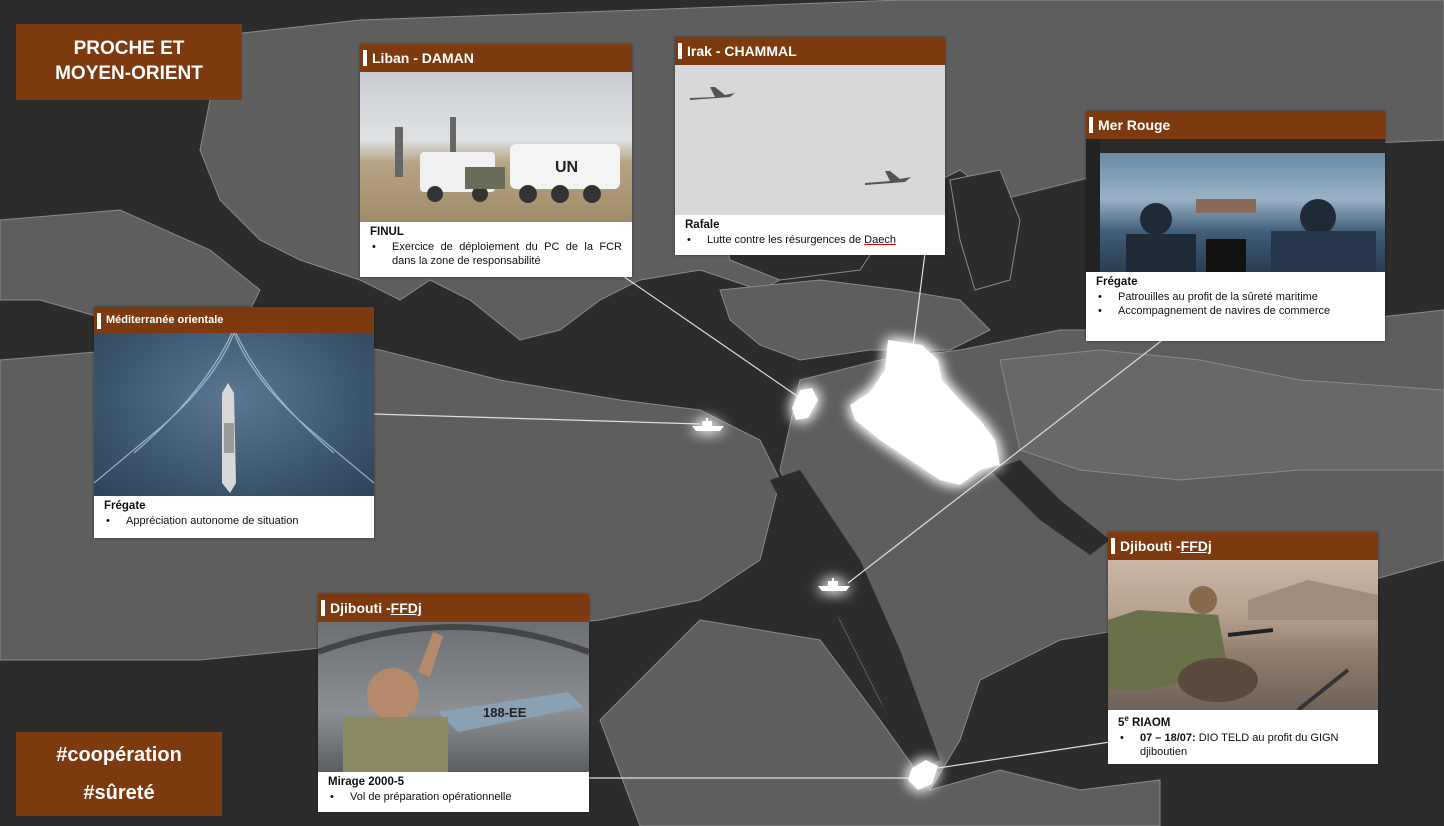 The width and height of the screenshot is (1444, 826). I want to click on card-mediterranee-subtitle: Frégate, so click(125, 506).